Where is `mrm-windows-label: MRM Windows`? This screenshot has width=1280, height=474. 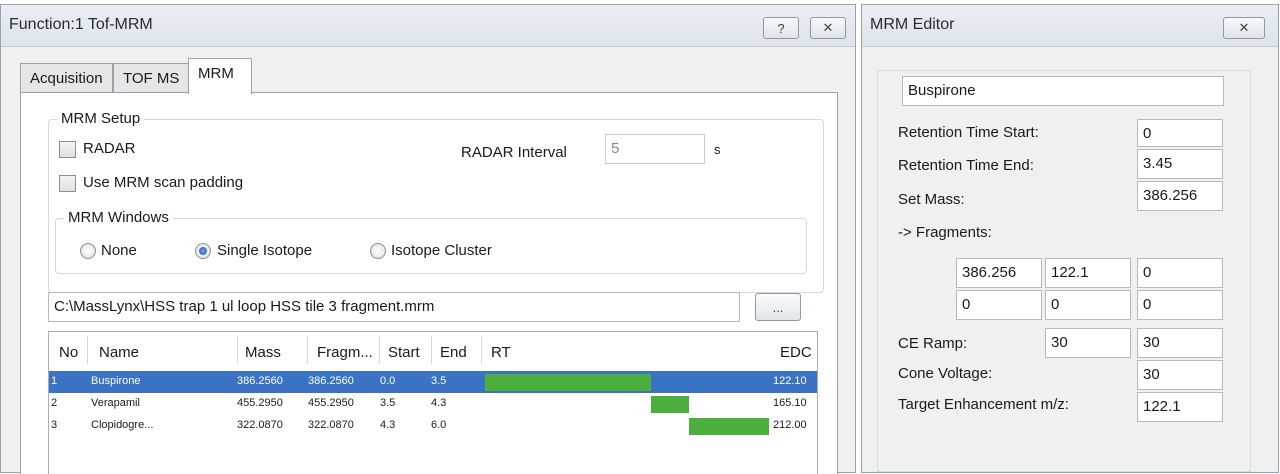 mrm-windows-label: MRM Windows is located at coordinates (118, 217).